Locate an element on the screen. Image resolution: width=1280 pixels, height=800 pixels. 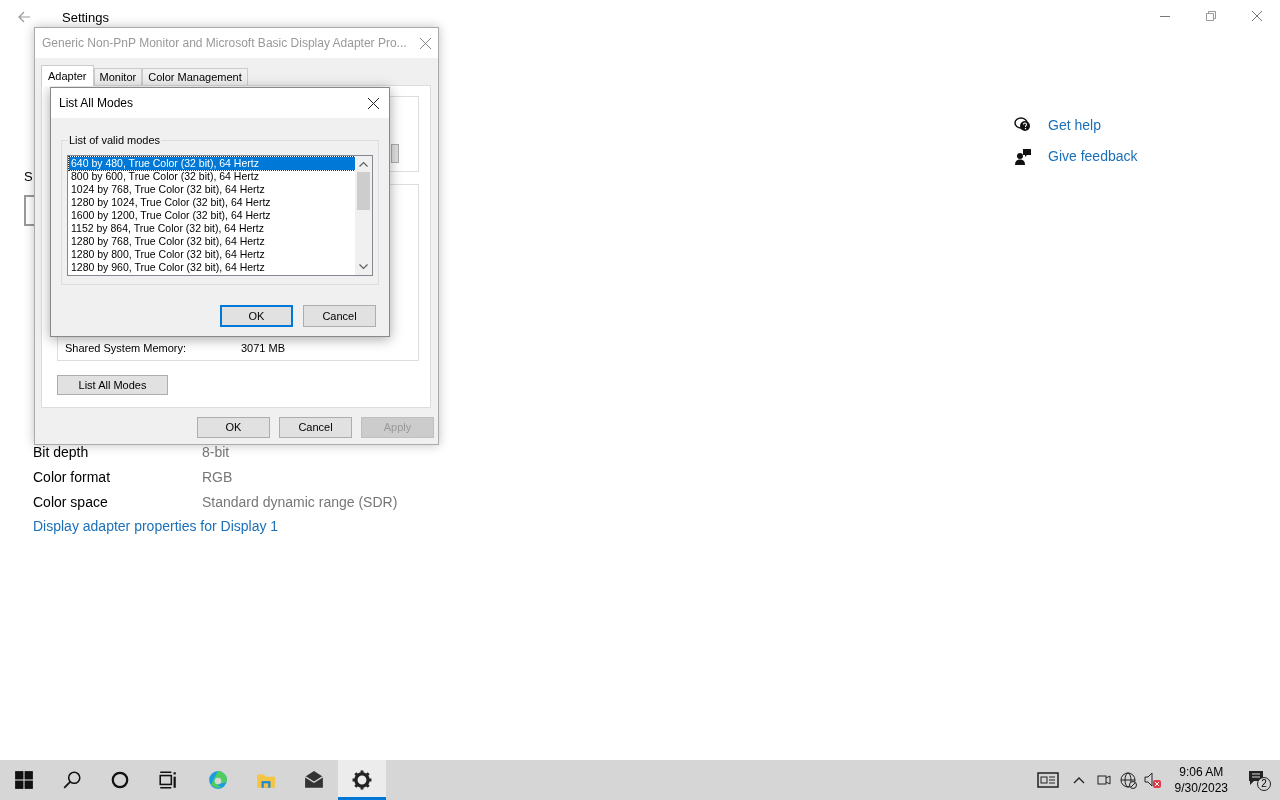
tab: Monitor is located at coordinates (118, 77).